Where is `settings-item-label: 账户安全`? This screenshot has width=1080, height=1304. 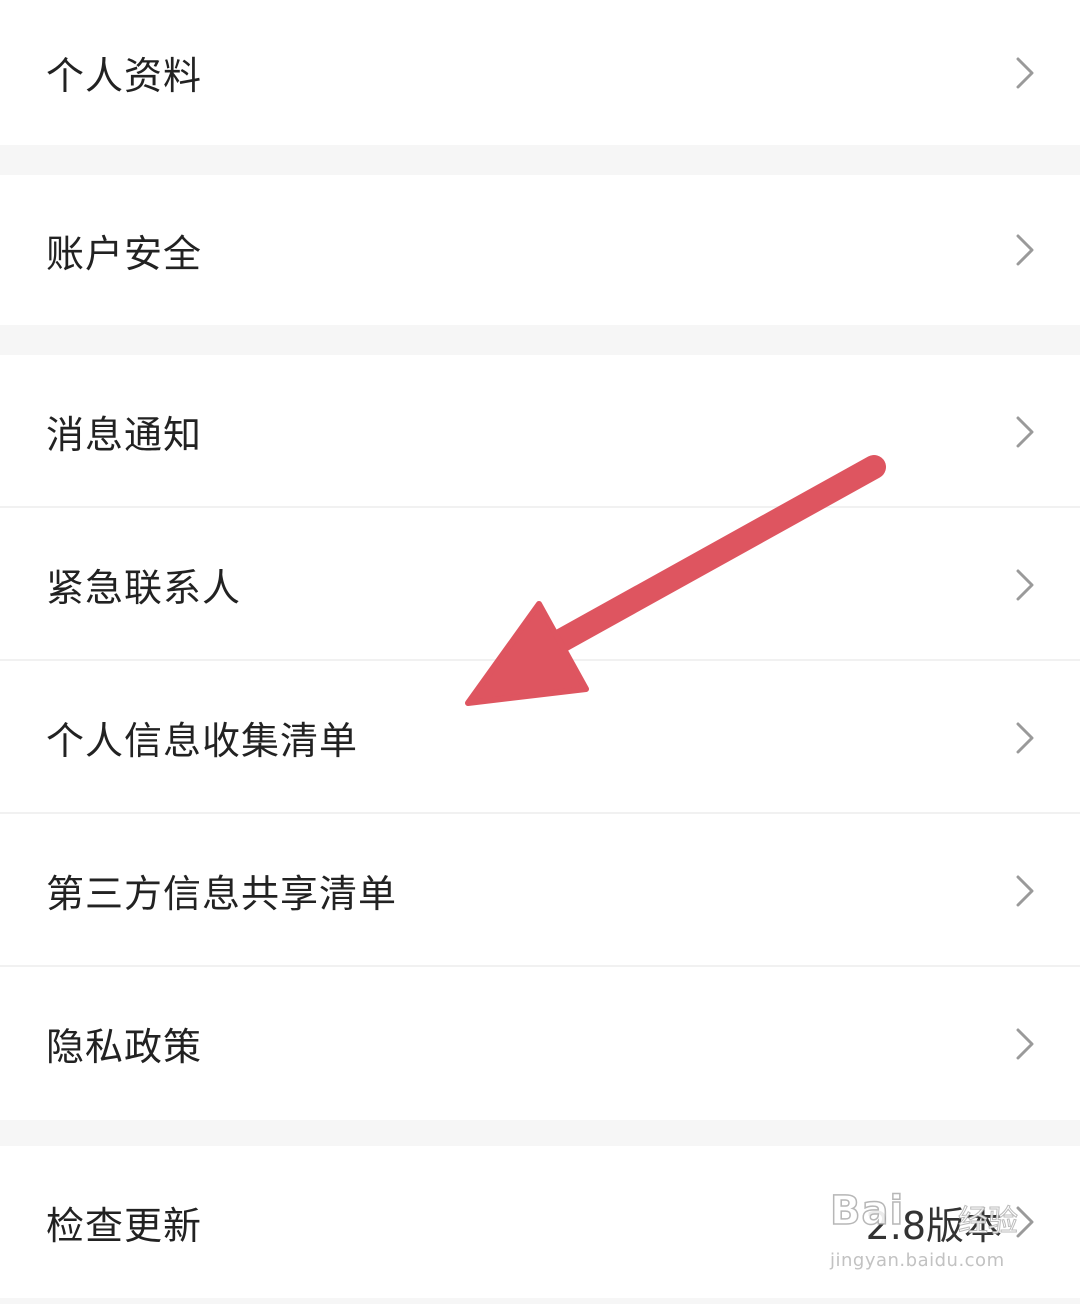
settings-item-label: 账户安全 is located at coordinates (124, 253).